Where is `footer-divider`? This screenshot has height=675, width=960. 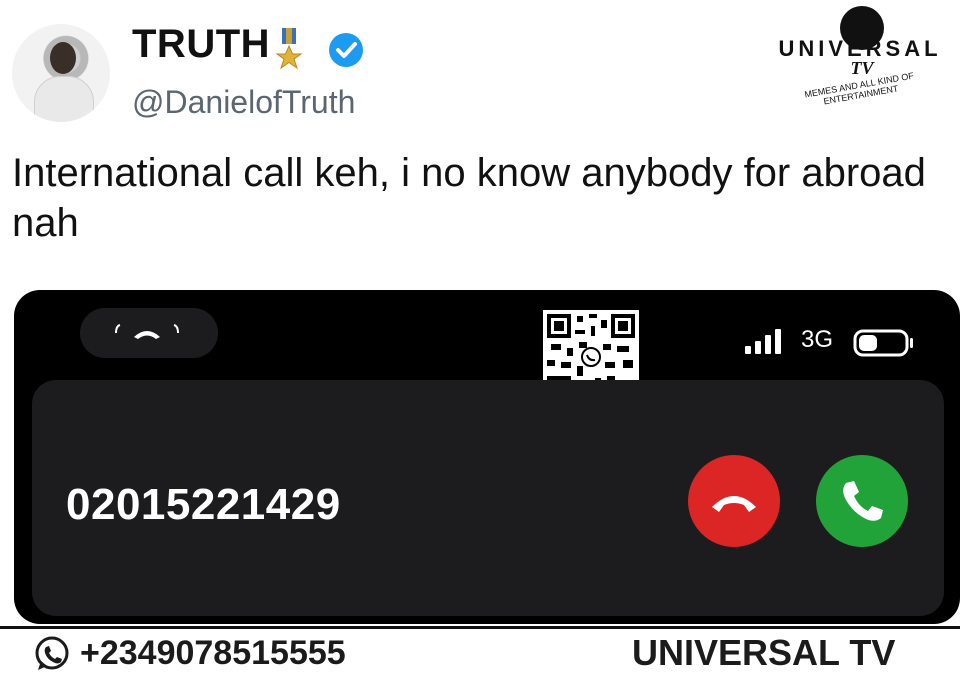
footer-divider is located at coordinates (480, 627).